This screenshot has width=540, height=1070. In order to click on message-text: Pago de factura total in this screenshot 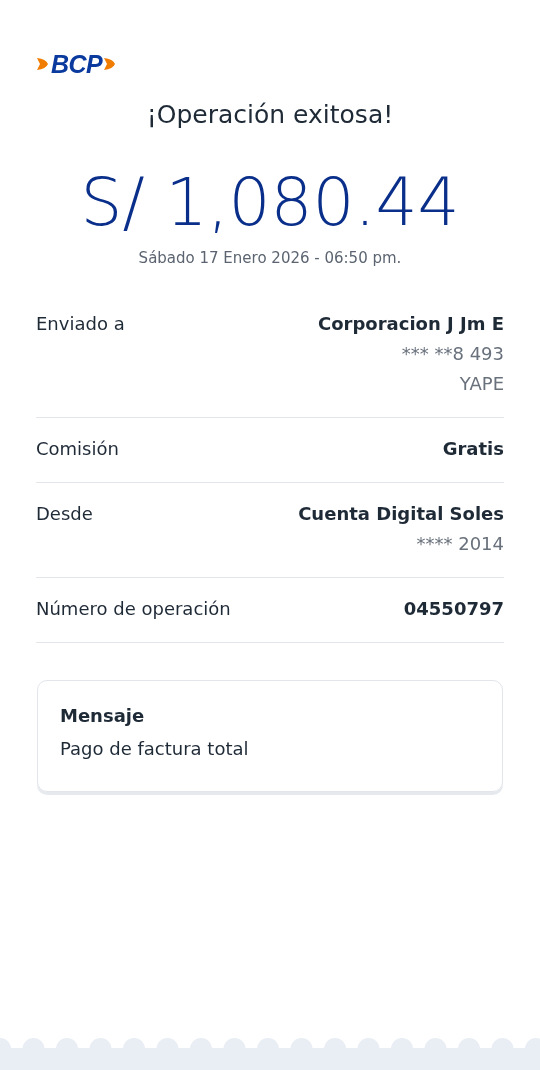, I will do `click(155, 748)`.